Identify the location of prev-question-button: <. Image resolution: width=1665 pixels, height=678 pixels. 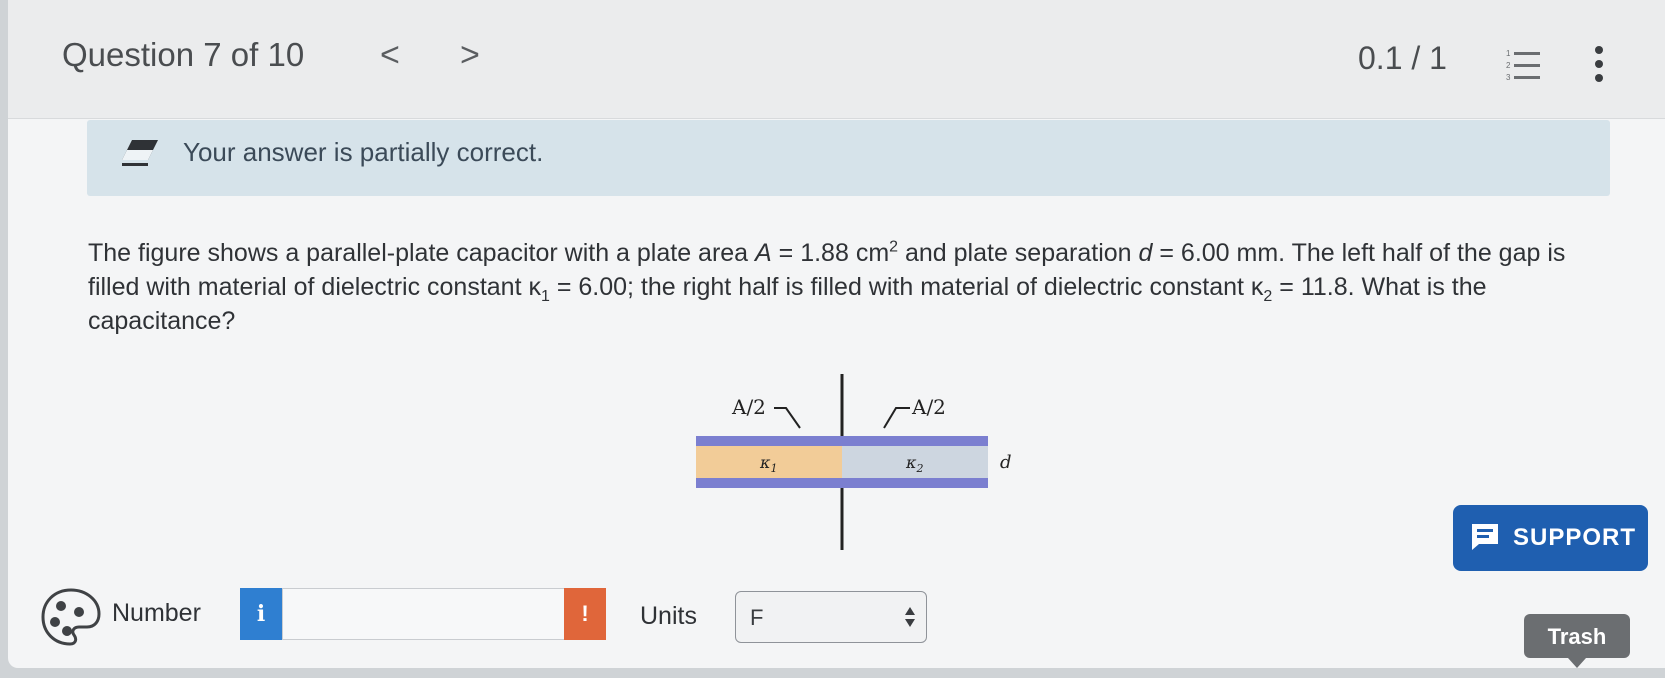
(390, 55).